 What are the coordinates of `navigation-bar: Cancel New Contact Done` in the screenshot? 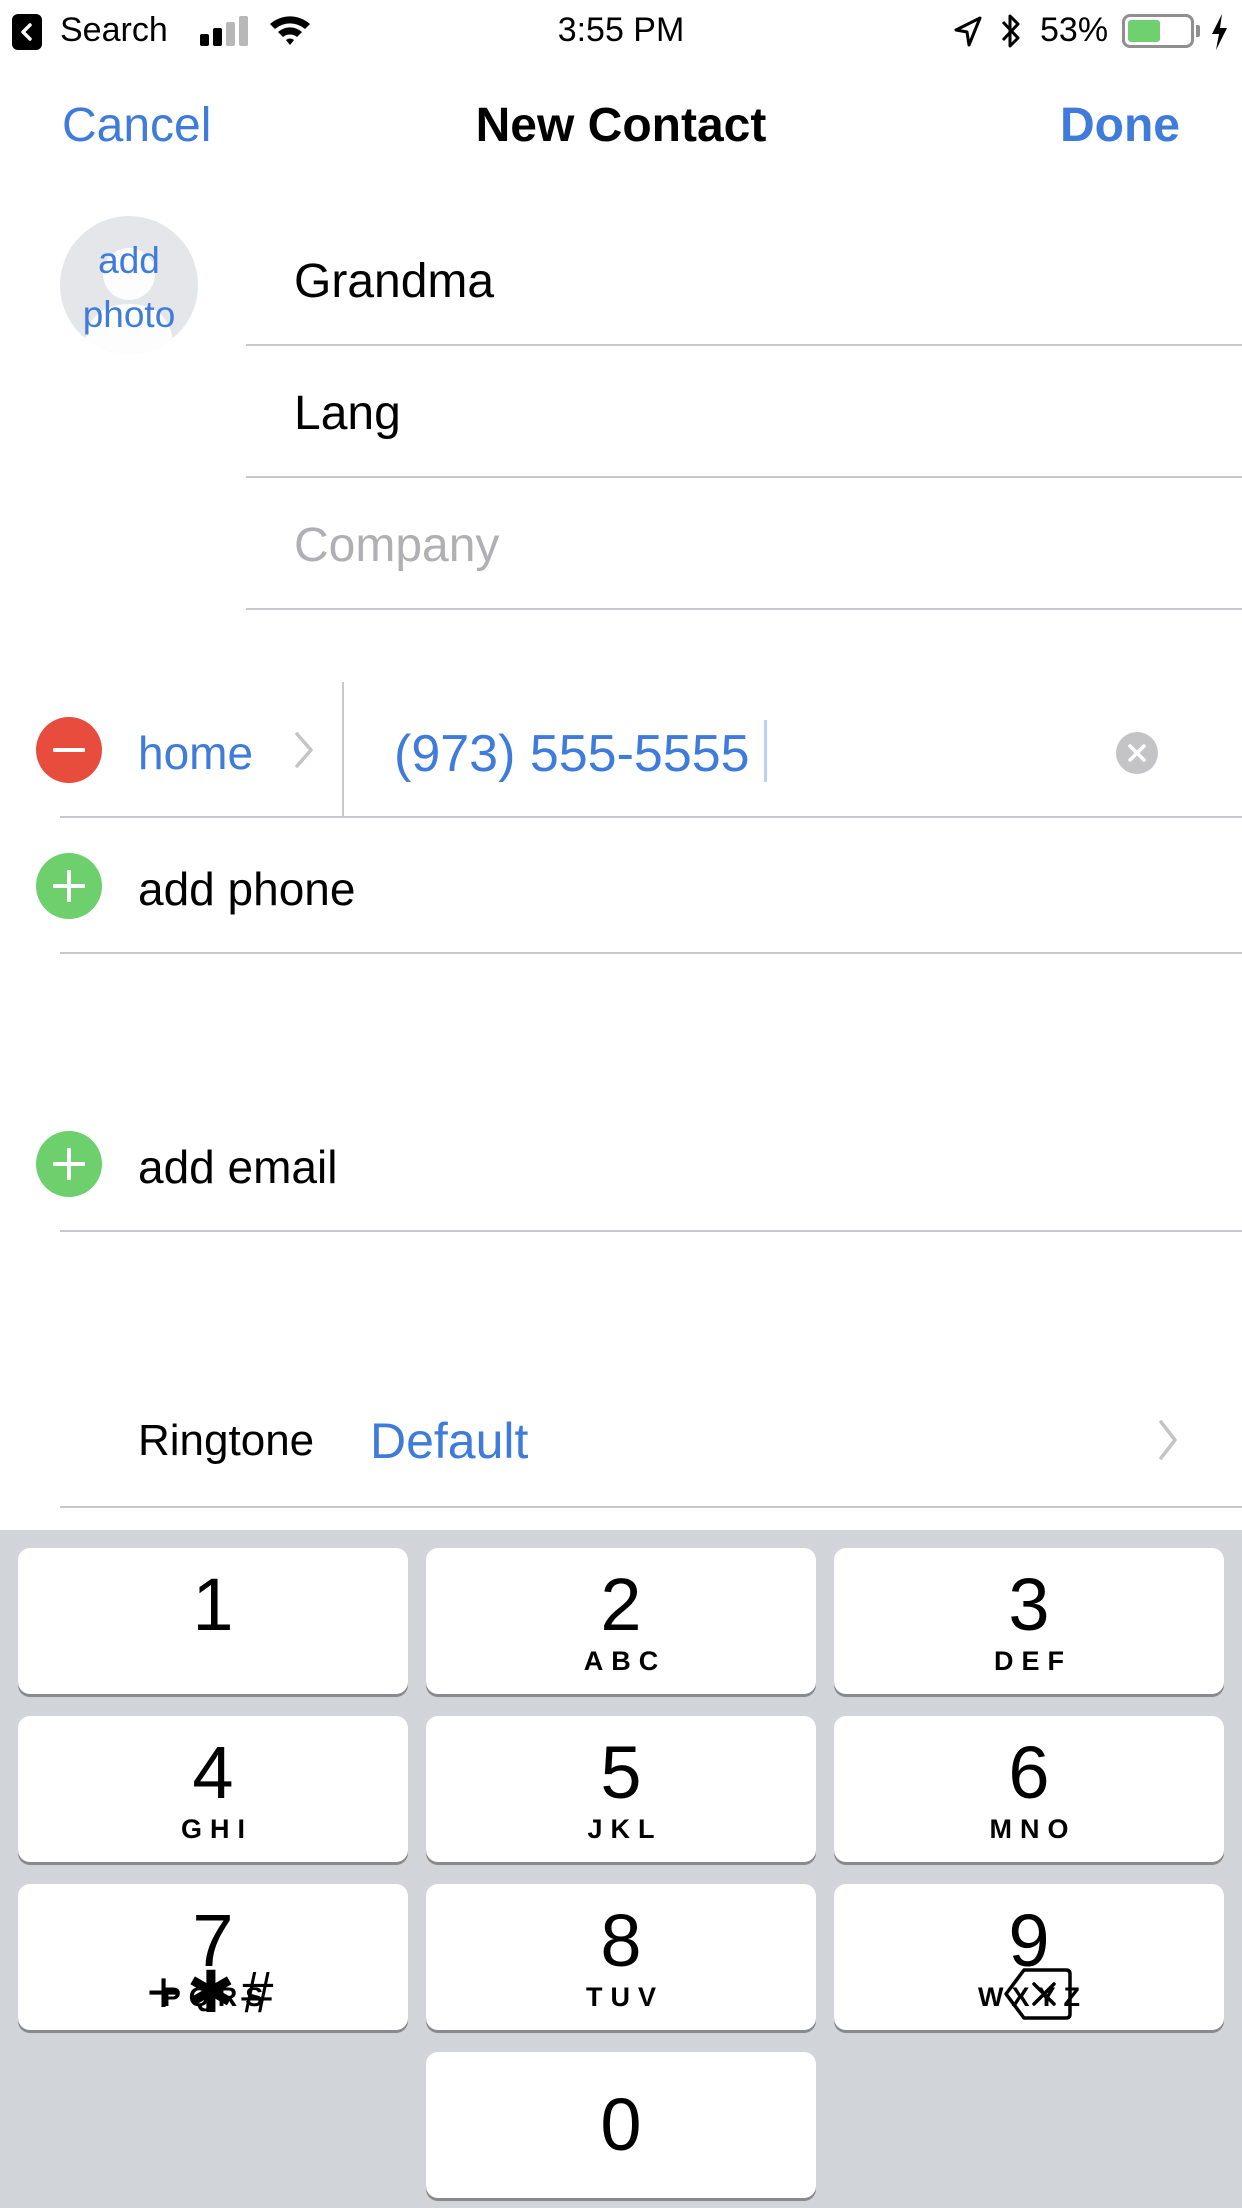 It's located at (621, 127).